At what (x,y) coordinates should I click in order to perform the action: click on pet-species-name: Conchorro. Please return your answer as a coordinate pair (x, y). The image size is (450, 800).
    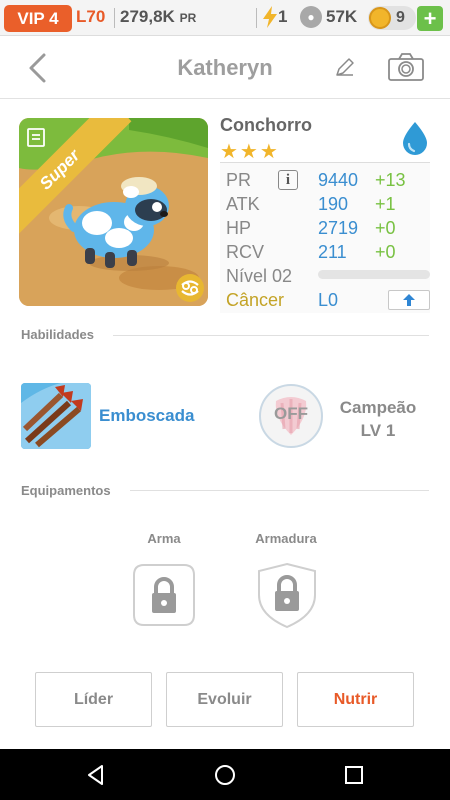
    Looking at the image, I should click on (266, 125).